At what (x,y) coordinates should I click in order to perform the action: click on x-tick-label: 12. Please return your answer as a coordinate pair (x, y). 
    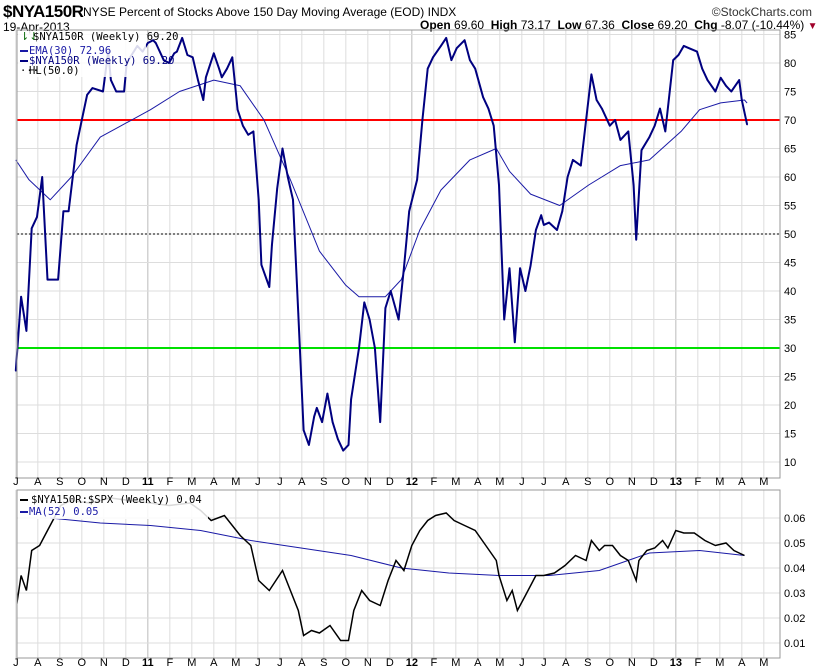
    Looking at the image, I should click on (412, 482).